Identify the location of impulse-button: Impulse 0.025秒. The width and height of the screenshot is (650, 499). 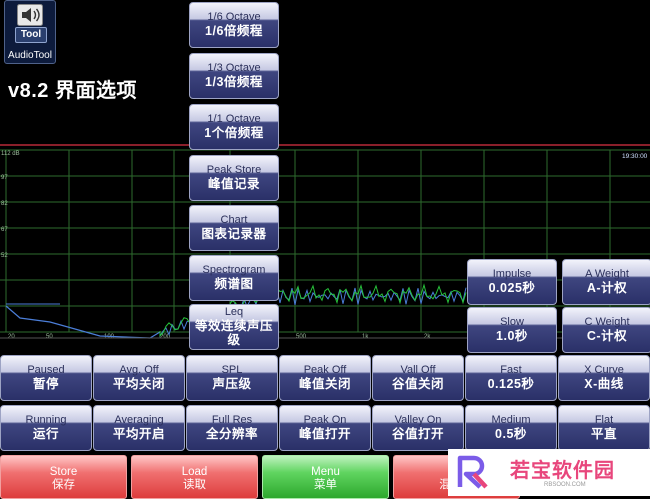
(512, 282).